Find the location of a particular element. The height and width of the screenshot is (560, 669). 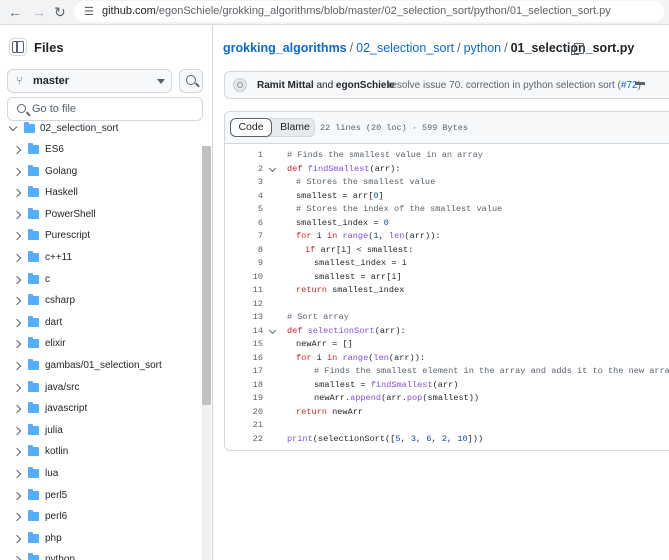

code-token: 0 is located at coordinates (386, 222).